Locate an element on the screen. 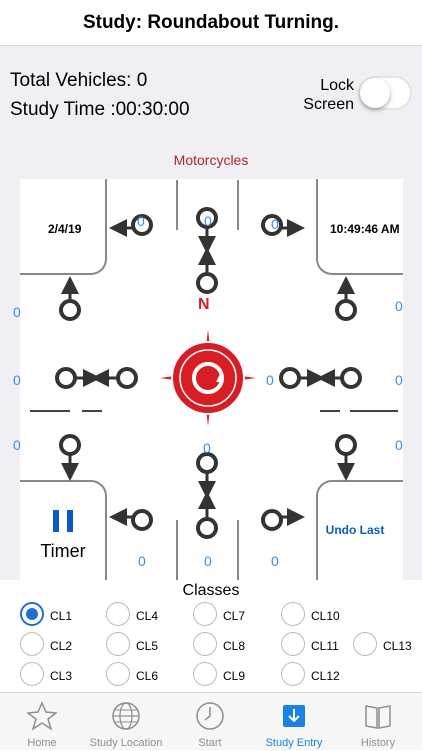 The height and width of the screenshot is (751, 422). tab-study-entry: Study Entry is located at coordinates (294, 722).